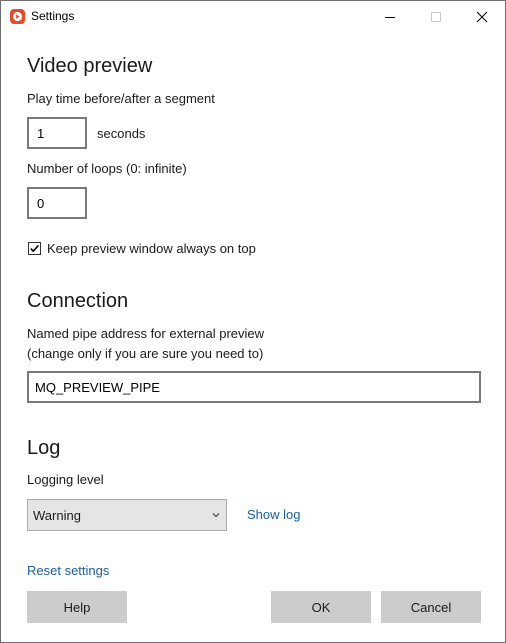 The width and height of the screenshot is (506, 643). Describe the element at coordinates (57, 133) in the screenshot. I see `play-time-input: 1` at that location.